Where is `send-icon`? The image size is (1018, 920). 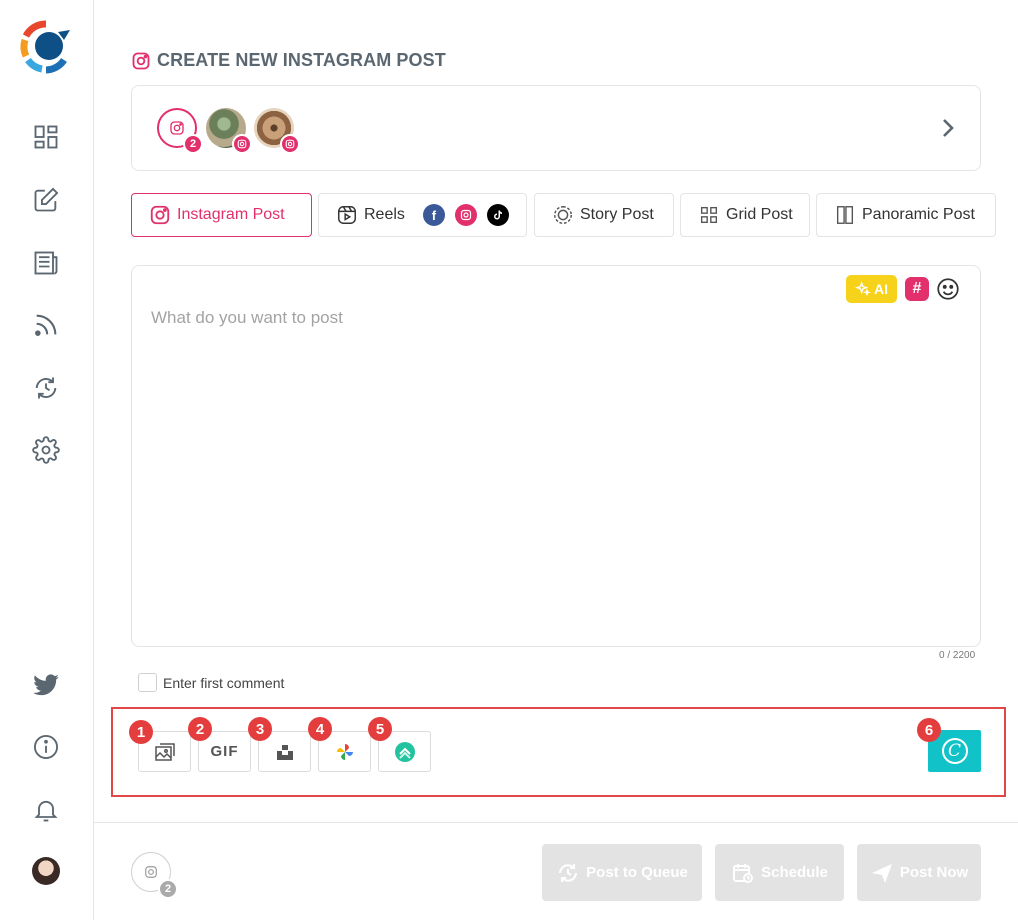 send-icon is located at coordinates (881, 873).